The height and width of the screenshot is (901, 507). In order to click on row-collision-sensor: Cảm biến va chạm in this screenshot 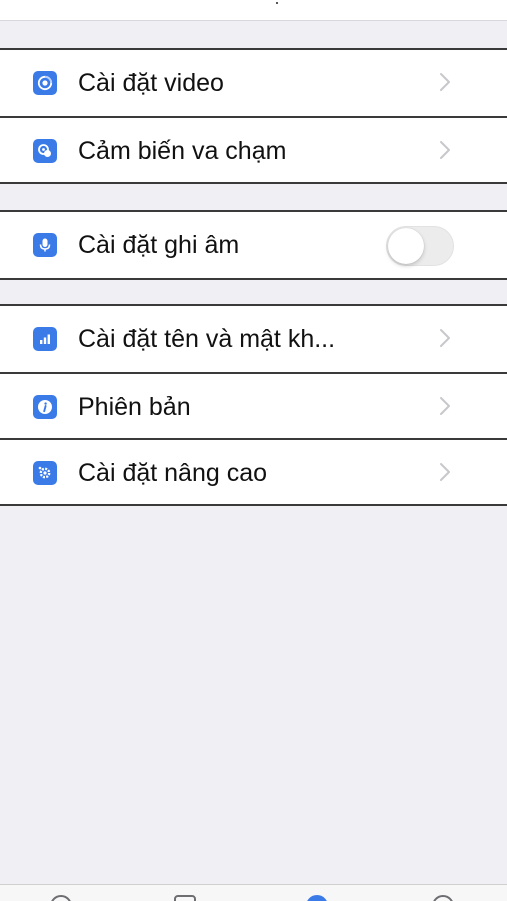, I will do `click(253, 149)`.